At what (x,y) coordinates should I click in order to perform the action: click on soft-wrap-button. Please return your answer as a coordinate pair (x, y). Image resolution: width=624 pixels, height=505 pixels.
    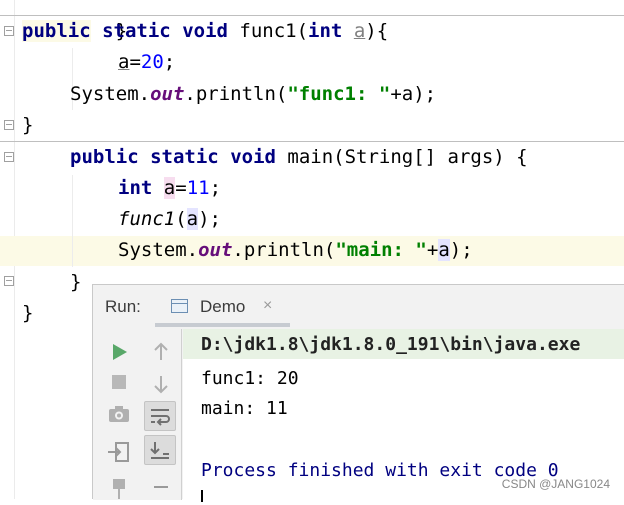
    Looking at the image, I should click on (160, 416).